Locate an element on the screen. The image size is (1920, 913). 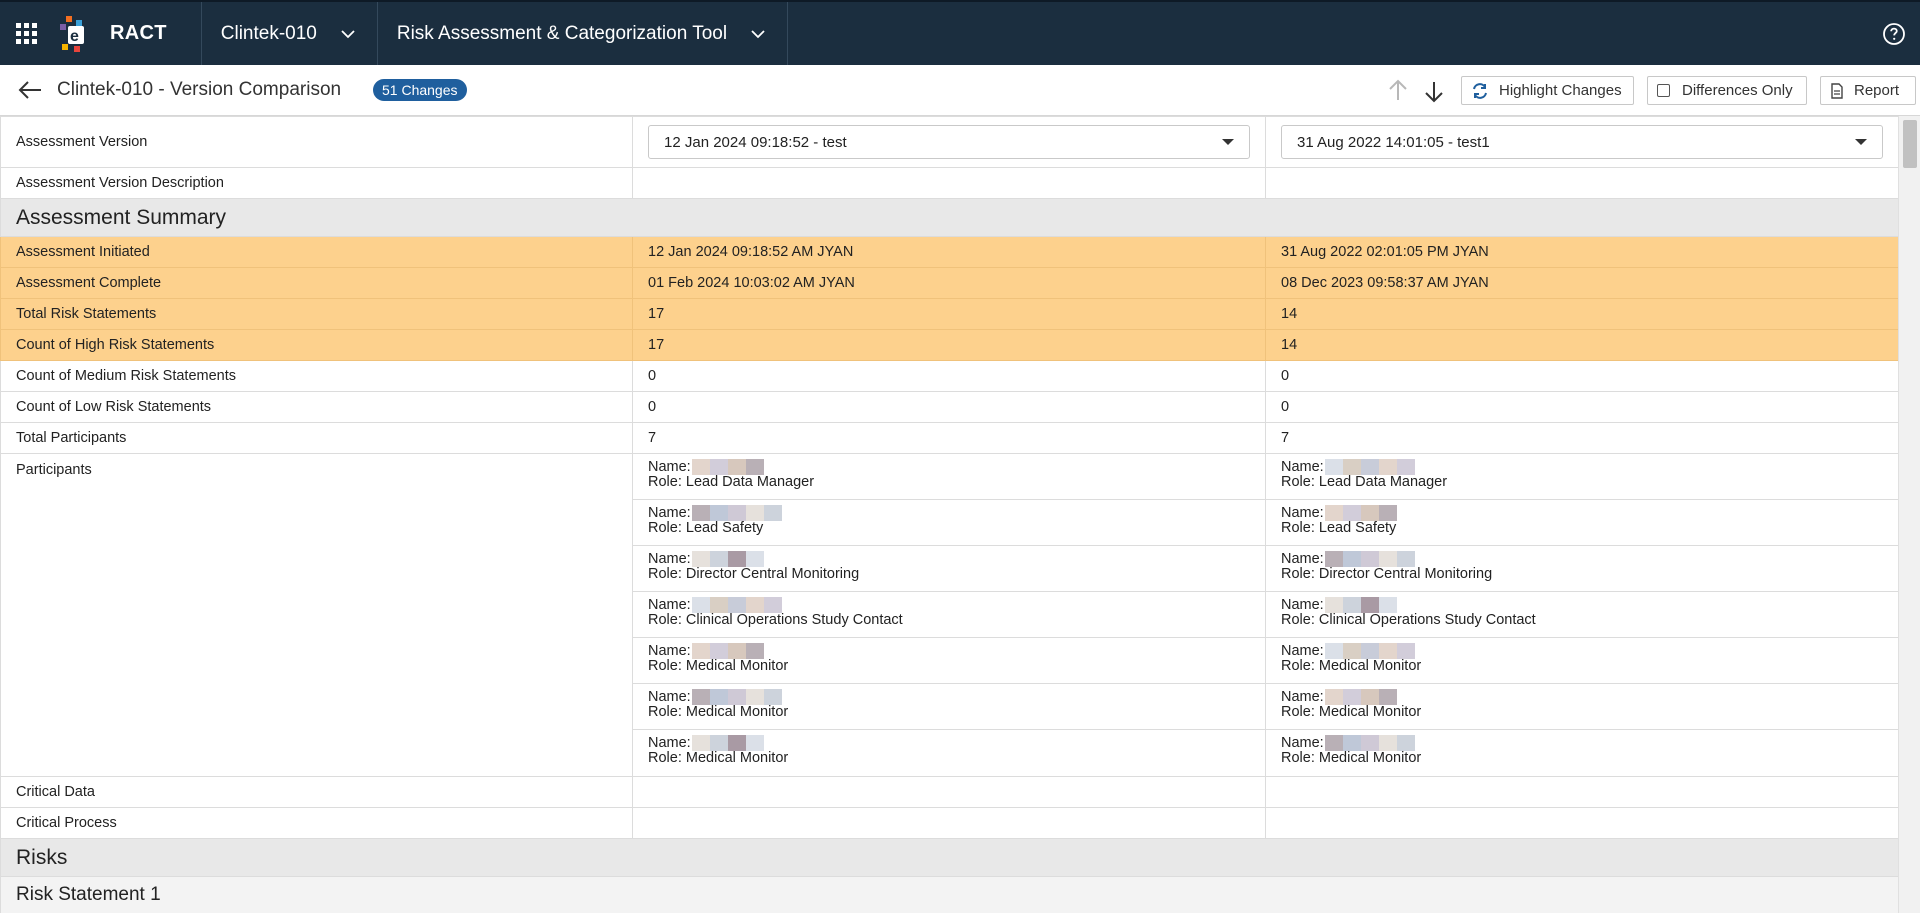
row-label: Total Participants is located at coordinates (316, 438).